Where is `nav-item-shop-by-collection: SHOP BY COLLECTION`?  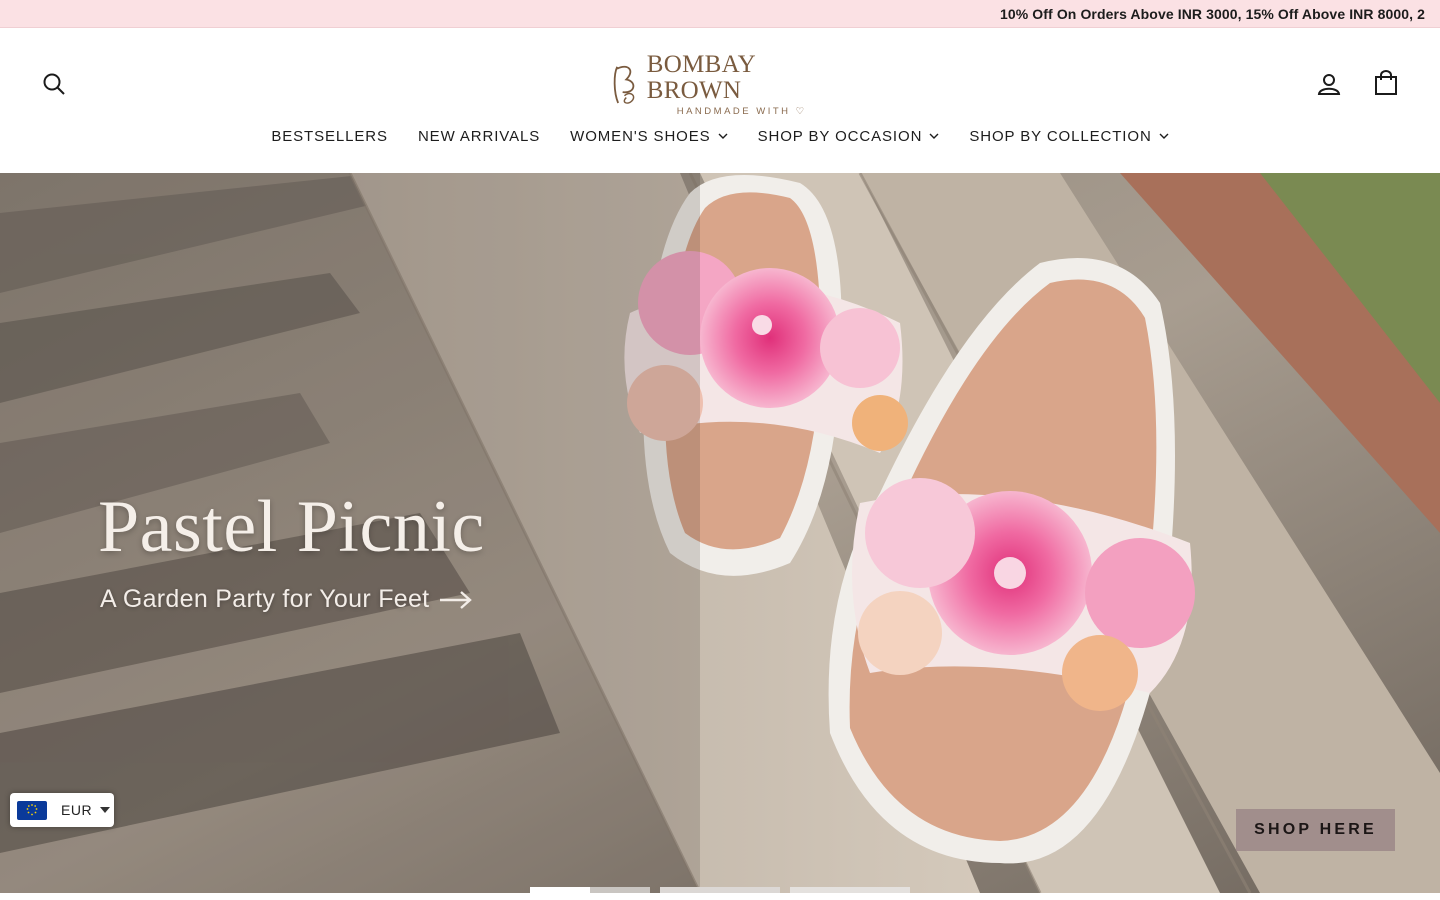
nav-item-shop-by-collection: SHOP BY COLLECTION is located at coordinates (1068, 136).